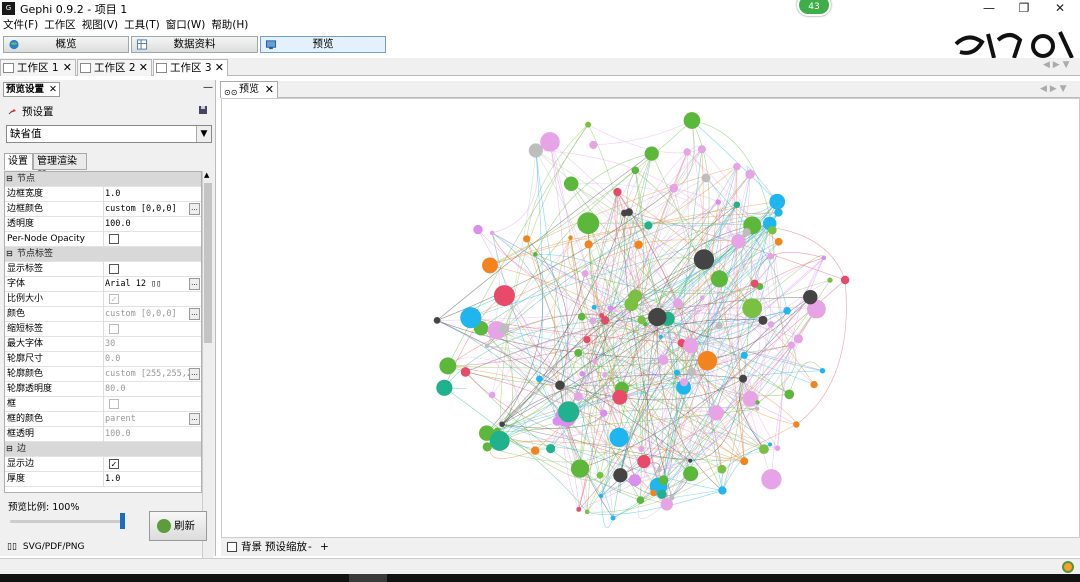 This screenshot has height=582, width=1080. I want to click on minimize-button: —, so click(989, 8).